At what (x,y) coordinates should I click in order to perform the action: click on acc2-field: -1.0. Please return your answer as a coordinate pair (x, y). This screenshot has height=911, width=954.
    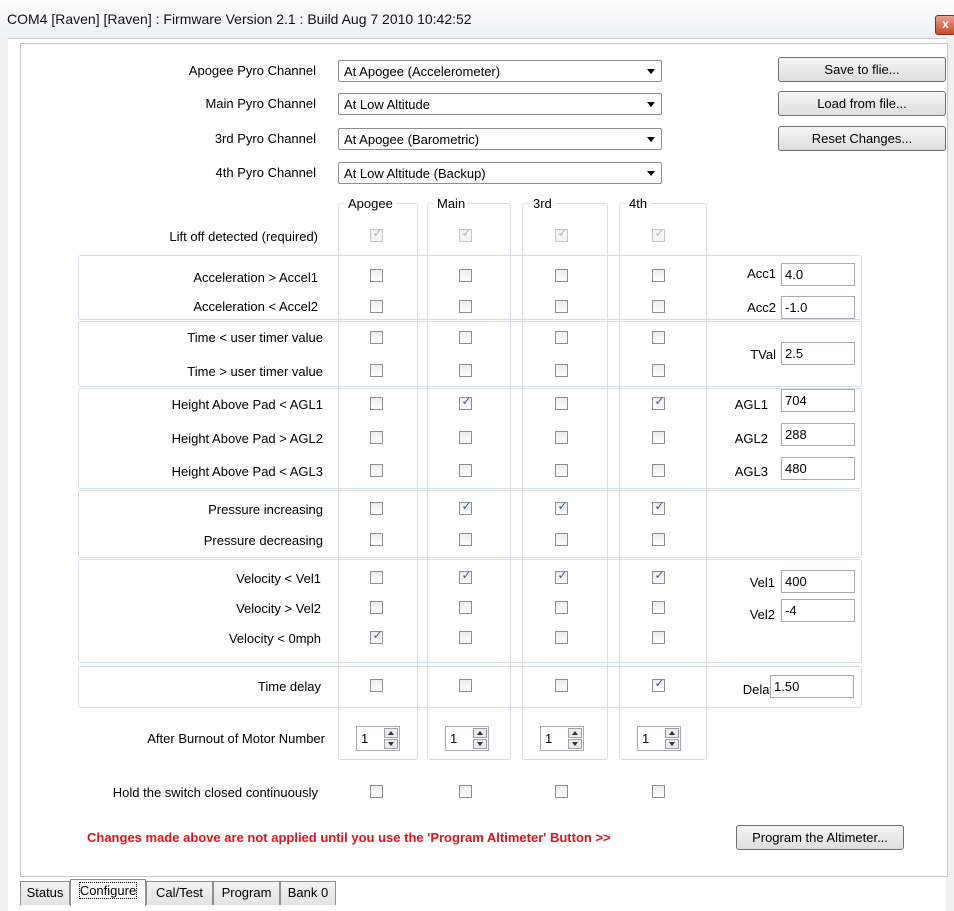
    Looking at the image, I should click on (818, 307).